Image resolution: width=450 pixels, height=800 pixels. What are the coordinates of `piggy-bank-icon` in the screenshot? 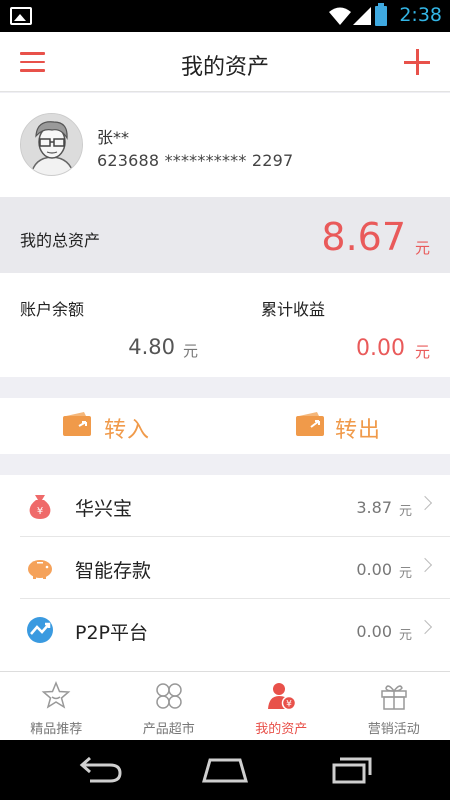 It's located at (40, 569).